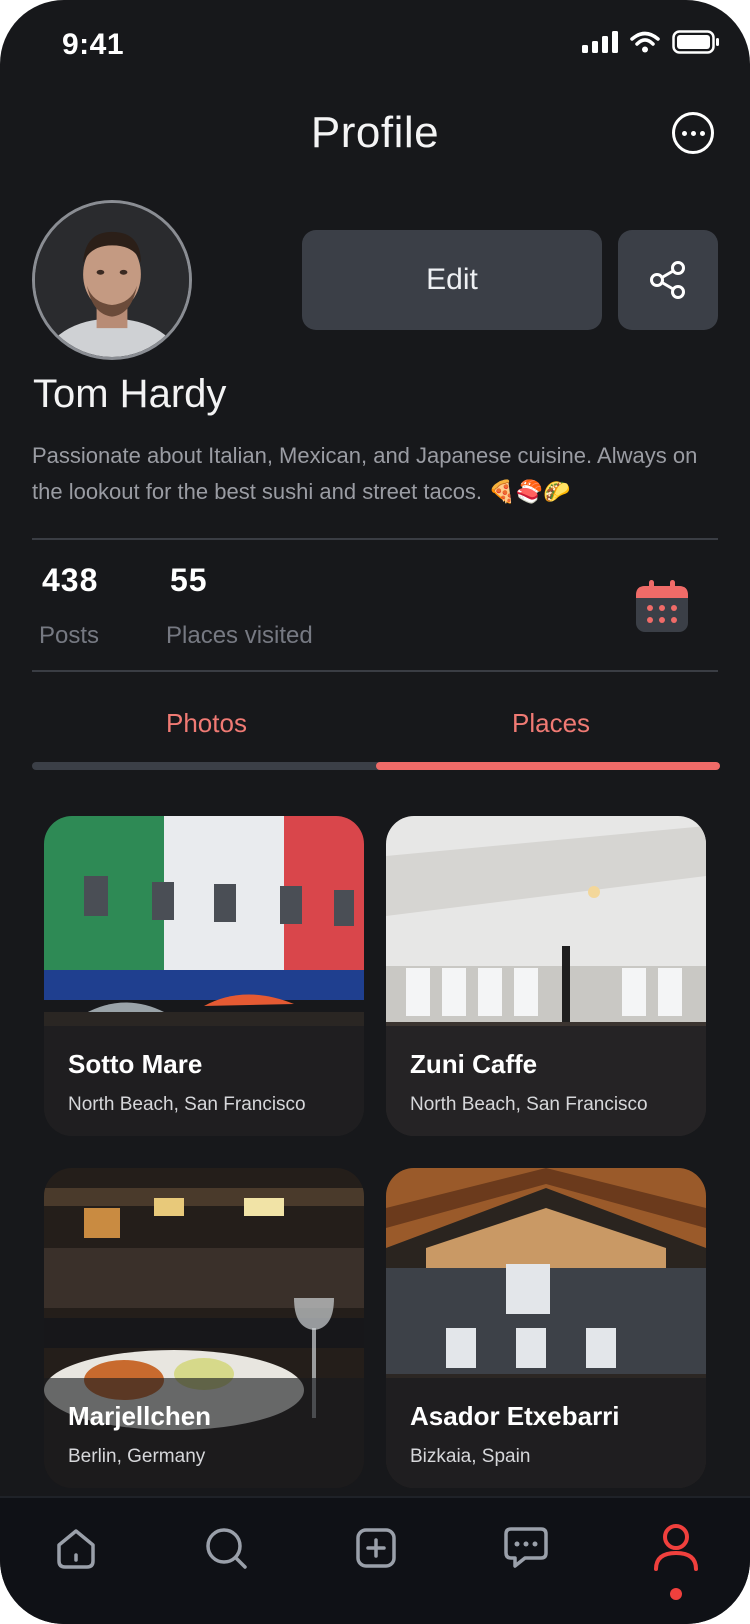 This screenshot has width=750, height=1624. Describe the element at coordinates (470, 1456) in the screenshot. I see `place-location: Bizkaia, Spain` at that location.